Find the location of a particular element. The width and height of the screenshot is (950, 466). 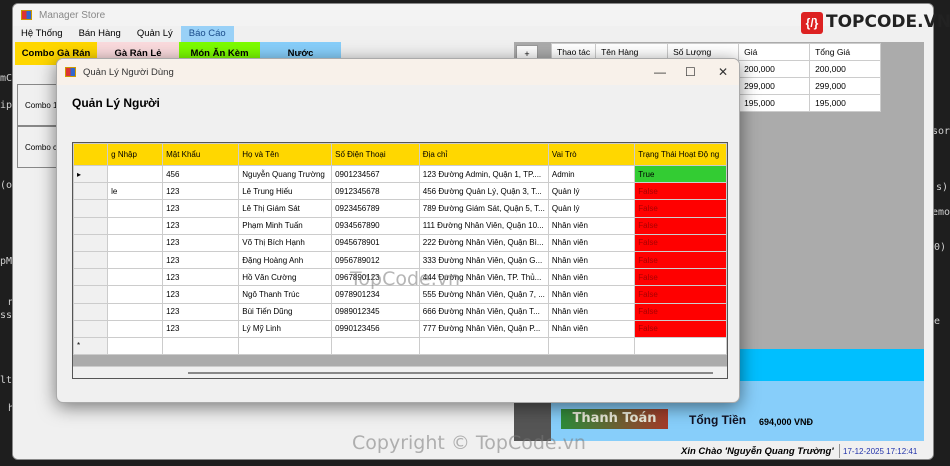

users-cell: 0990123456 is located at coordinates (375, 328).